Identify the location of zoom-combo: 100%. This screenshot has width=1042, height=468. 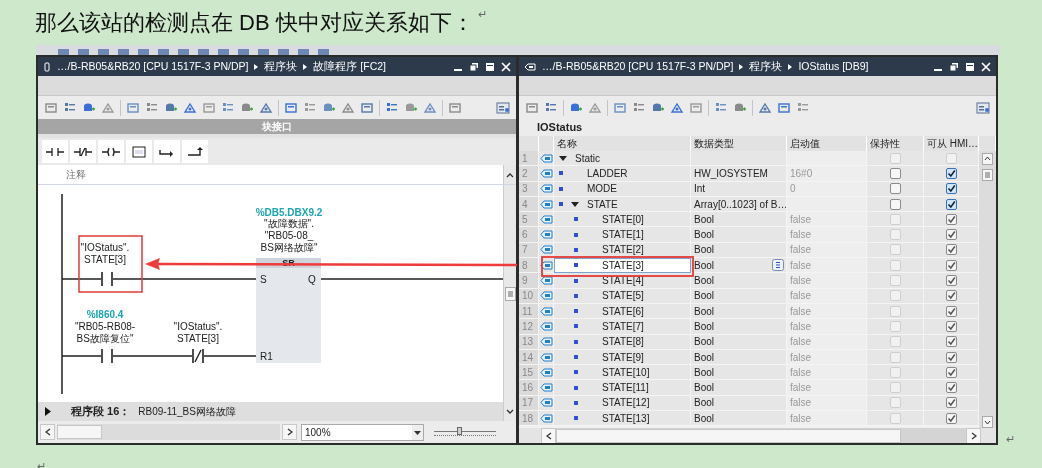
(362, 432).